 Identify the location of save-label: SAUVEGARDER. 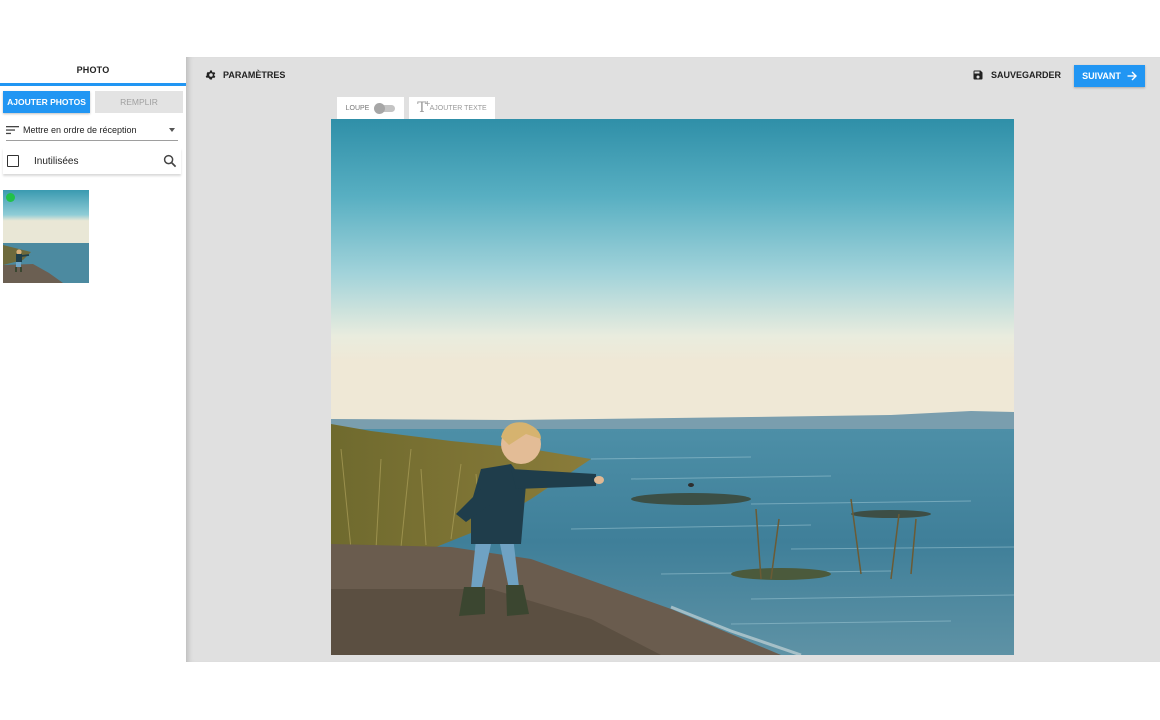
(1026, 75).